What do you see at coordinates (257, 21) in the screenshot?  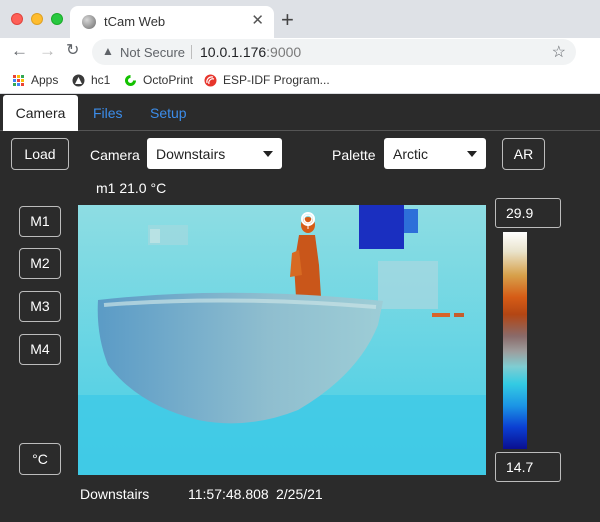 I see `close-tab-icon: ✕` at bounding box center [257, 21].